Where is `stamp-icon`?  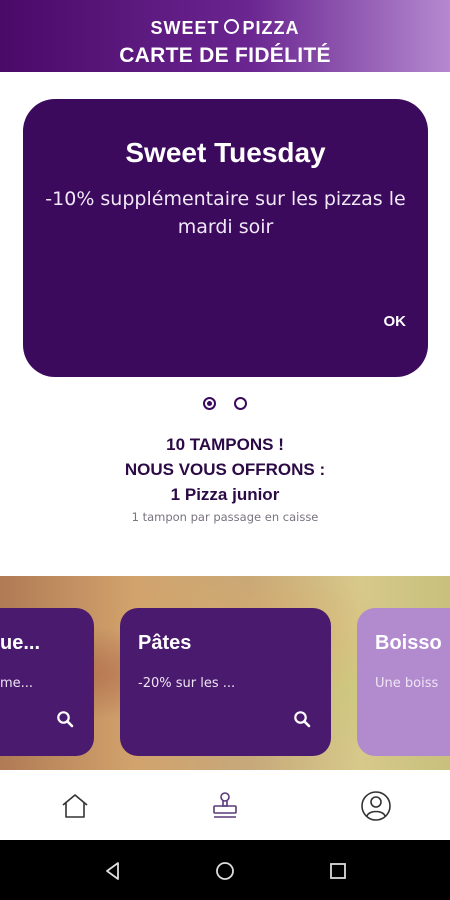 stamp-icon is located at coordinates (225, 805).